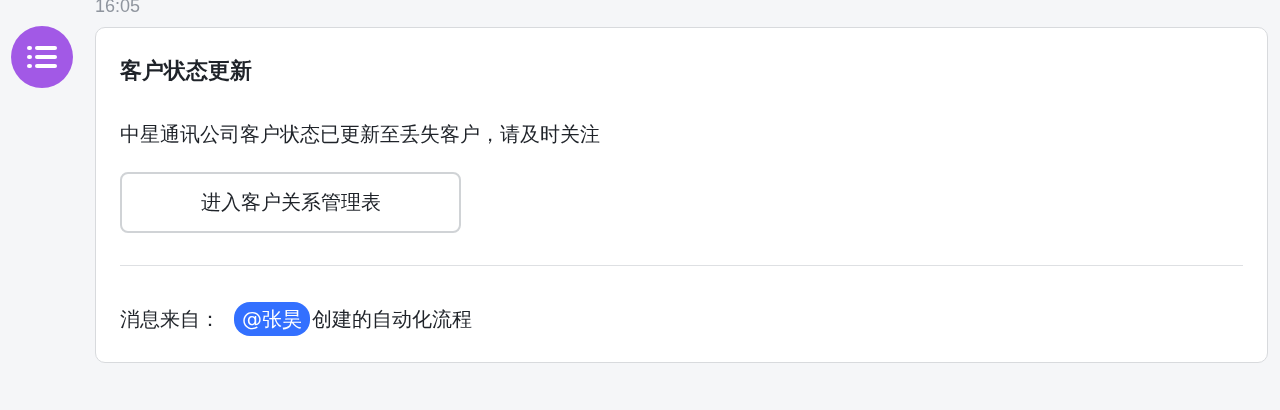 The width and height of the screenshot is (1280, 410). I want to click on message-time: 16:05, so click(118, 7).